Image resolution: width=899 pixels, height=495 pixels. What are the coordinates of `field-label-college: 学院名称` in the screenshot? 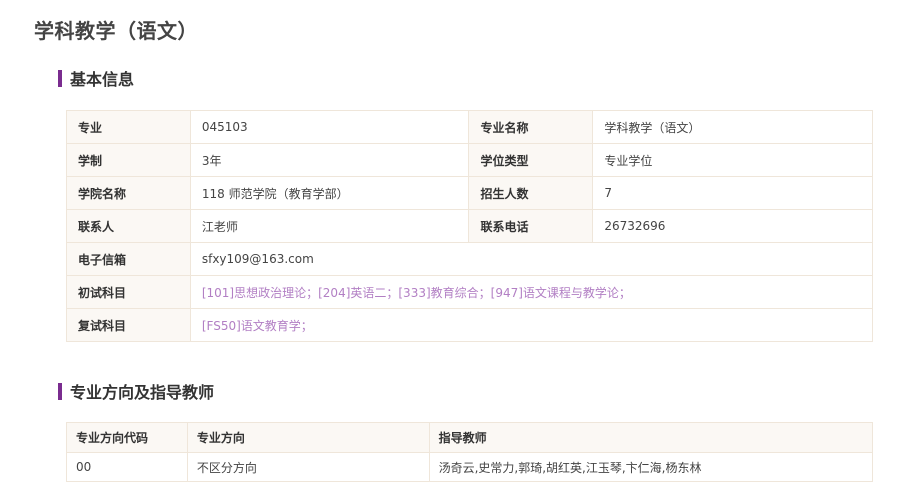 It's located at (128, 193).